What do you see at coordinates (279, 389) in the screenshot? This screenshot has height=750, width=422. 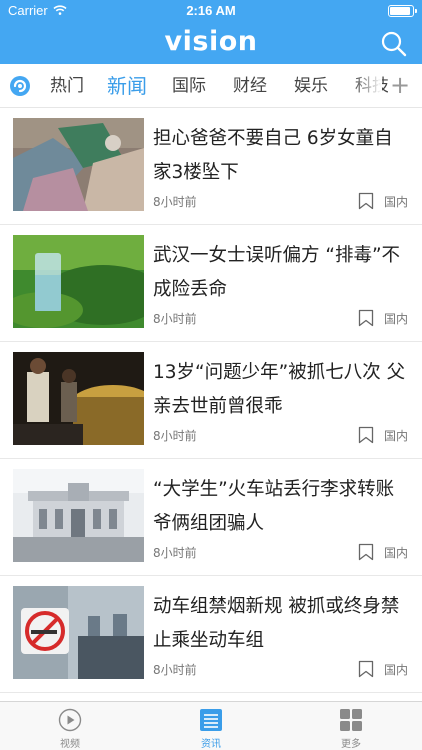 I see `news-title: 13岁“问题少年”被抓七八次 父亲去世前曾很乖` at bounding box center [279, 389].